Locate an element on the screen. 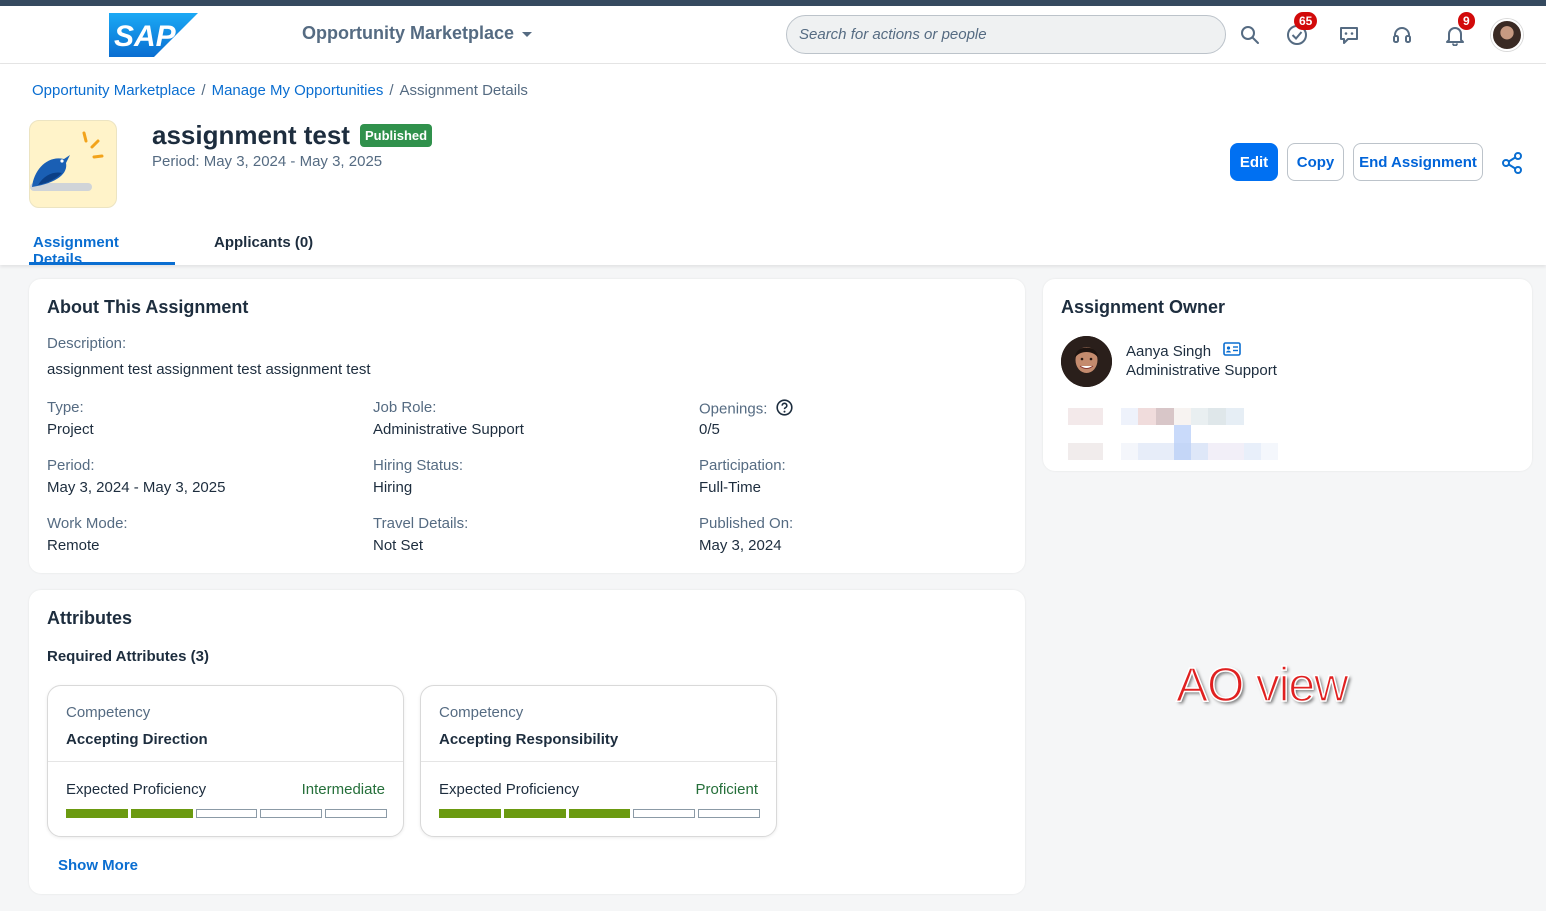  app-title-menu: Opportunity Marketplace is located at coordinates (417, 33).